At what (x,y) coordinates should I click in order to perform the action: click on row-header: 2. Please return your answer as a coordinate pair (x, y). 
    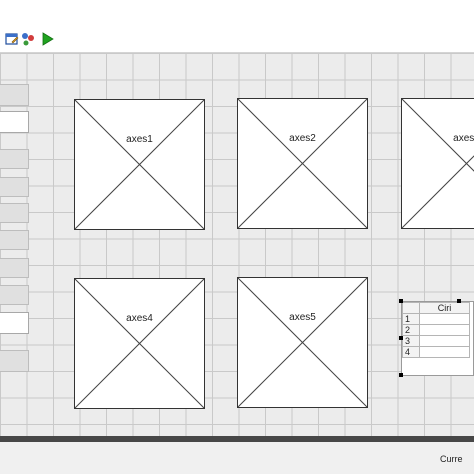
    Looking at the image, I should click on (411, 330).